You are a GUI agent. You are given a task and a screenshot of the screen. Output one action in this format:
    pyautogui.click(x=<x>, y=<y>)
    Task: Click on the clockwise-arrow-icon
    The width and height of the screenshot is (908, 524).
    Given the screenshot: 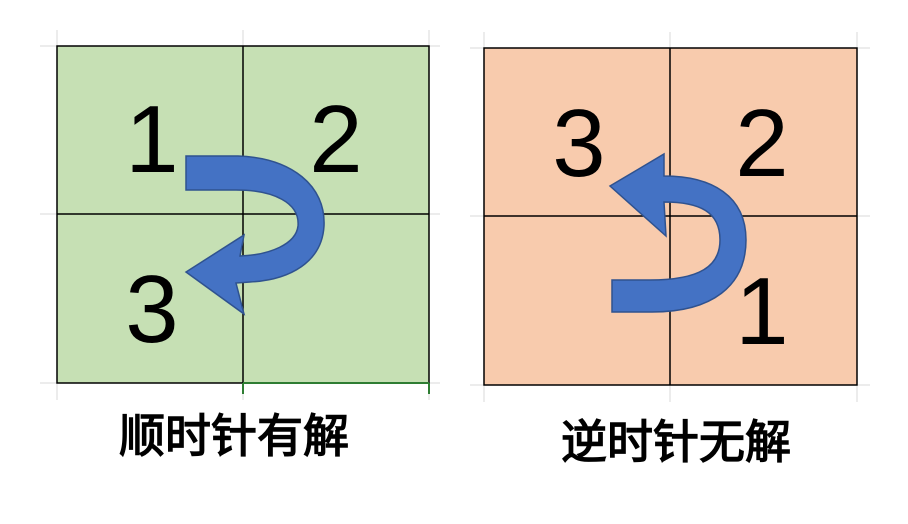 What is the action you would take?
    pyautogui.click(x=254, y=235)
    